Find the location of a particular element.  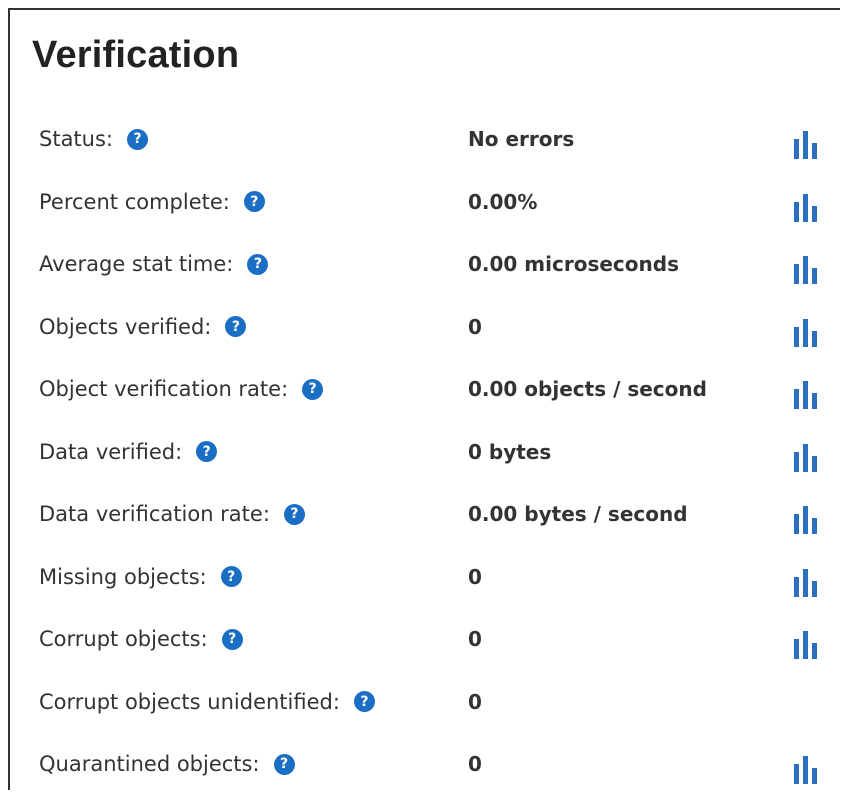

row-quarantined-objects: Quarantined objects: ? 0 is located at coordinates (426, 766).